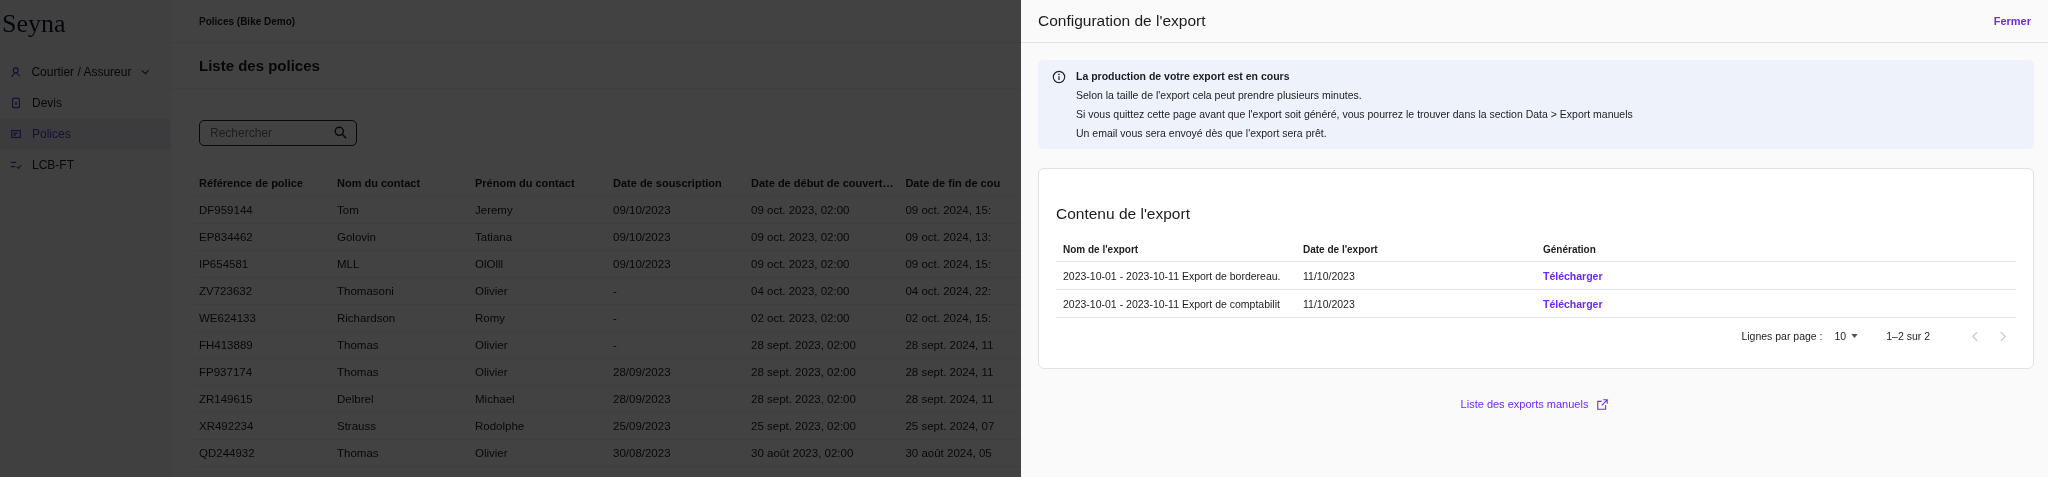 Image resolution: width=2048 pixels, height=477 pixels. I want to click on table-cell: 02 oct. 2024, 15:, so click(948, 318).